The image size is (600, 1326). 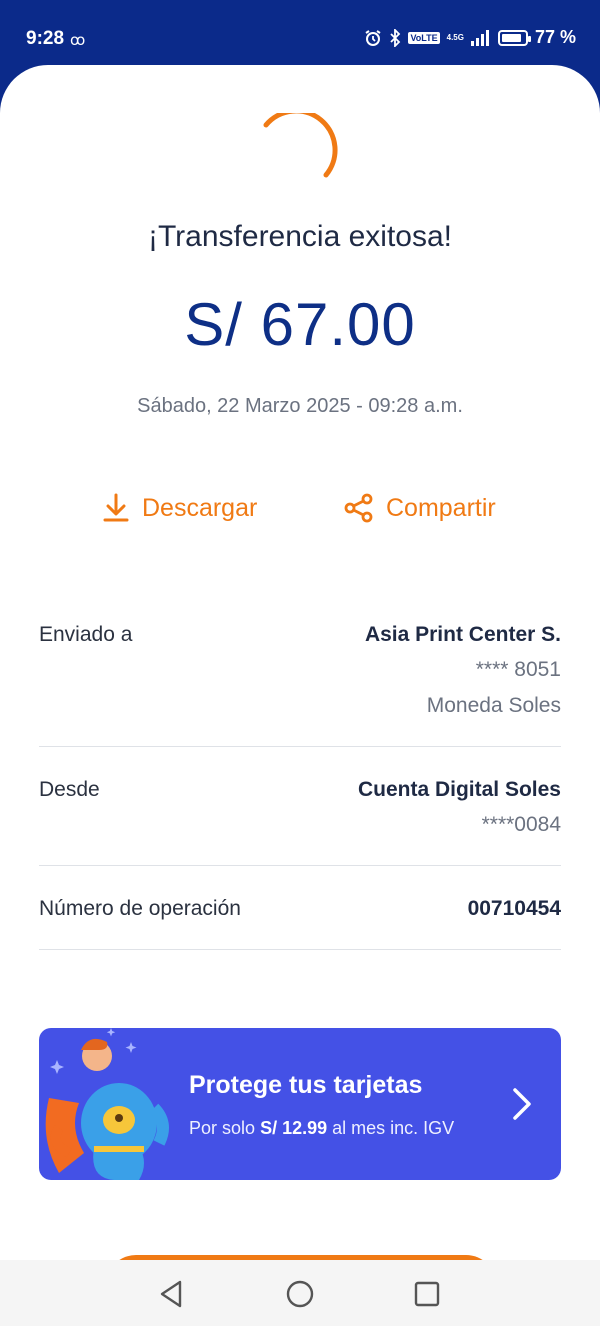 I want to click on voicemail-icon: ꝏ, so click(x=78, y=40).